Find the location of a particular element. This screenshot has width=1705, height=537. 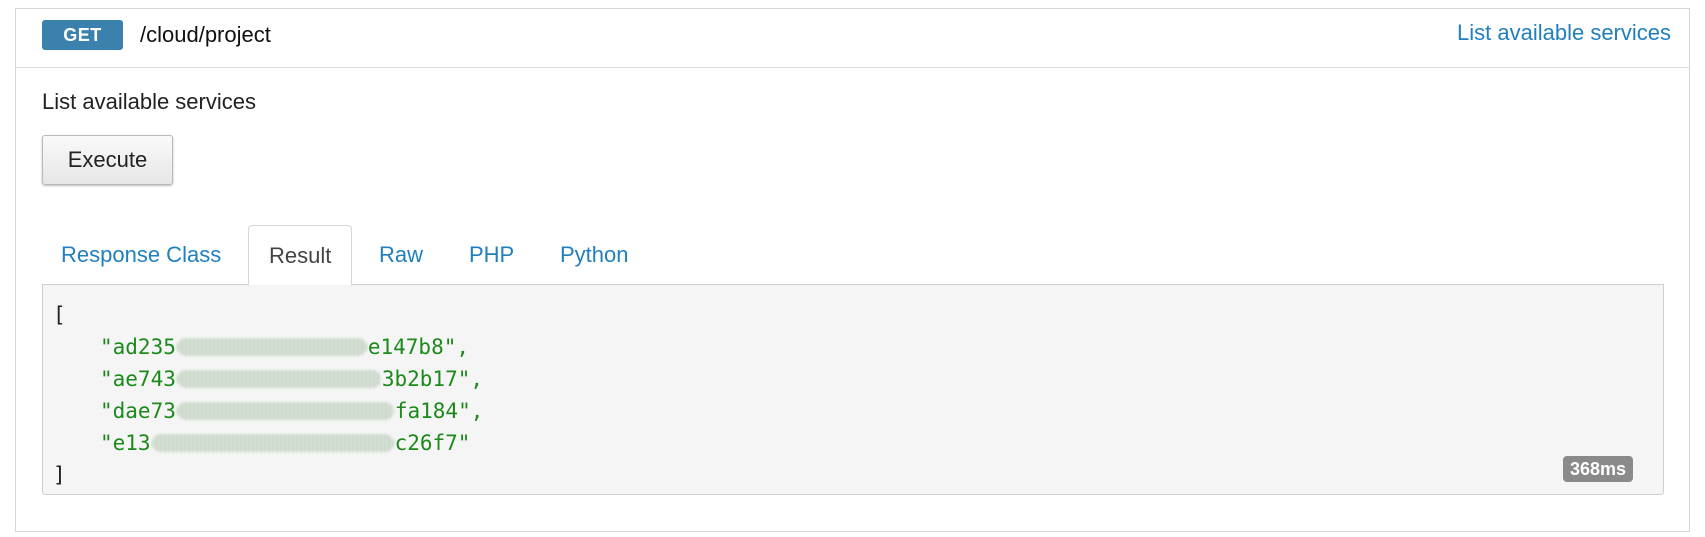

json-array-item: "ad235 e147b8", is located at coordinates (268, 347).